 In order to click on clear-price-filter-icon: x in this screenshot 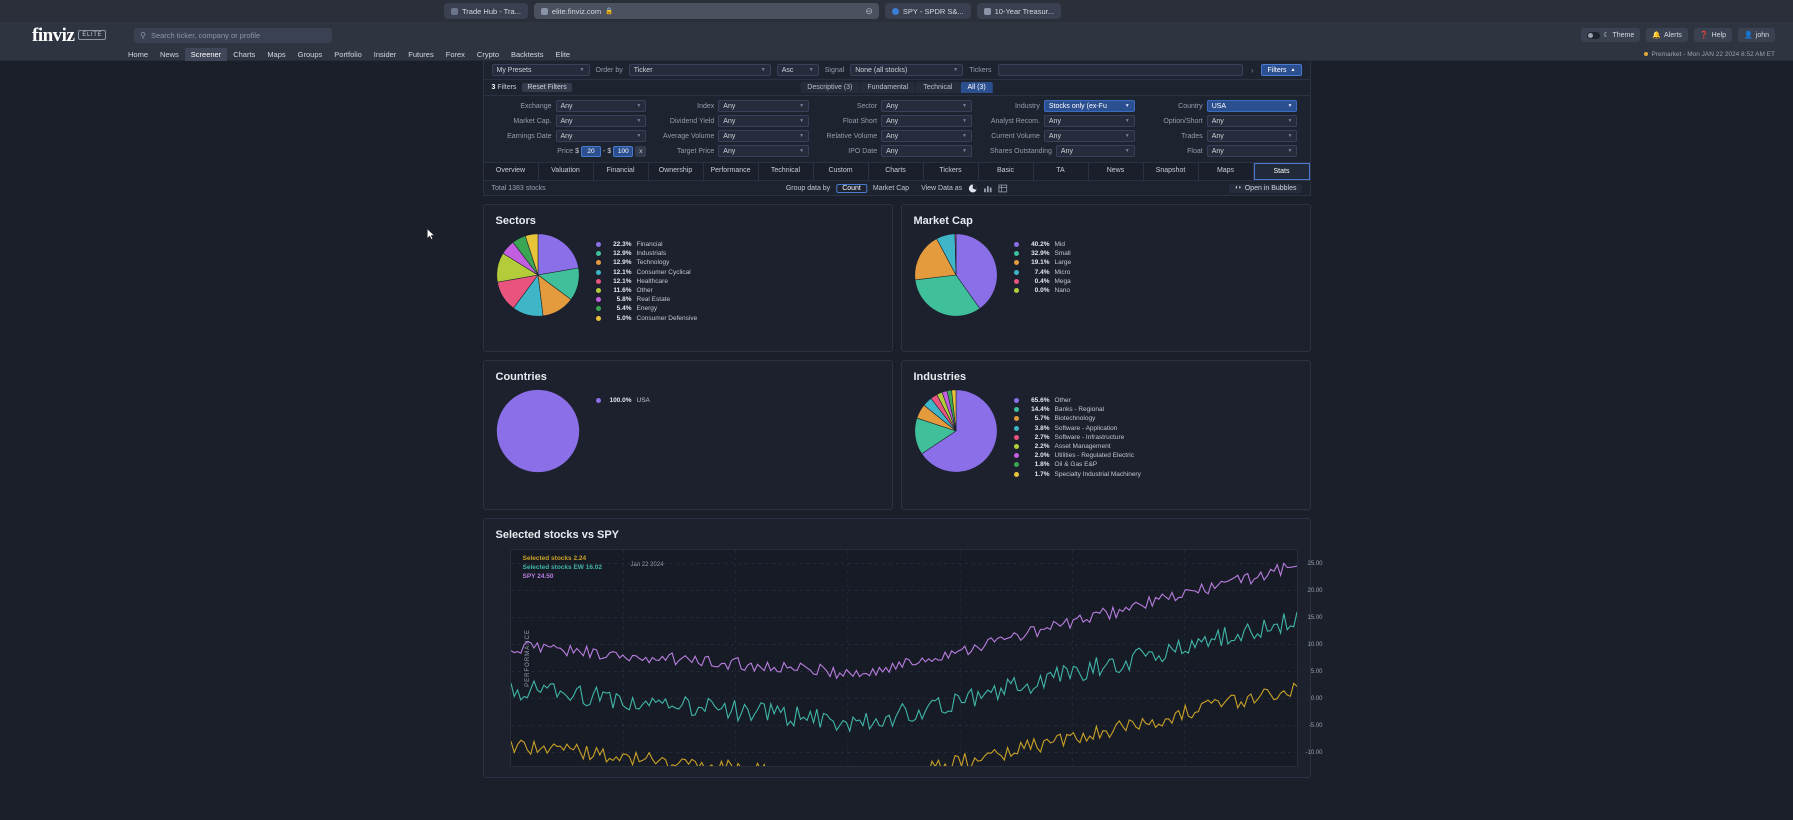, I will do `click(641, 151)`.